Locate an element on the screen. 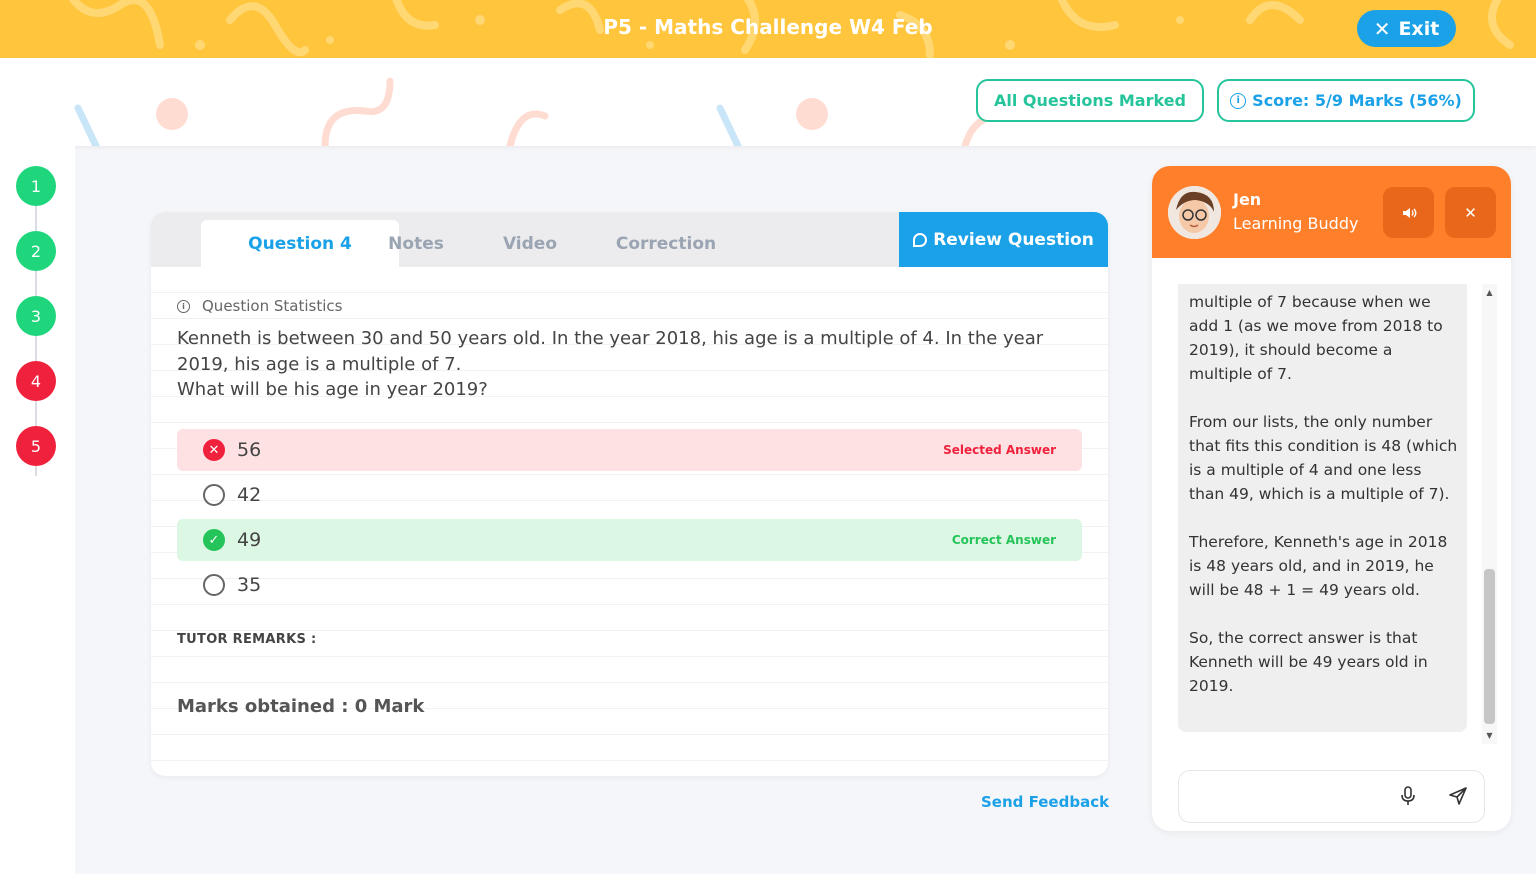 This screenshot has height=874, width=1536. answer-option-1: ✕ 56 Selected Answer is located at coordinates (629, 450).